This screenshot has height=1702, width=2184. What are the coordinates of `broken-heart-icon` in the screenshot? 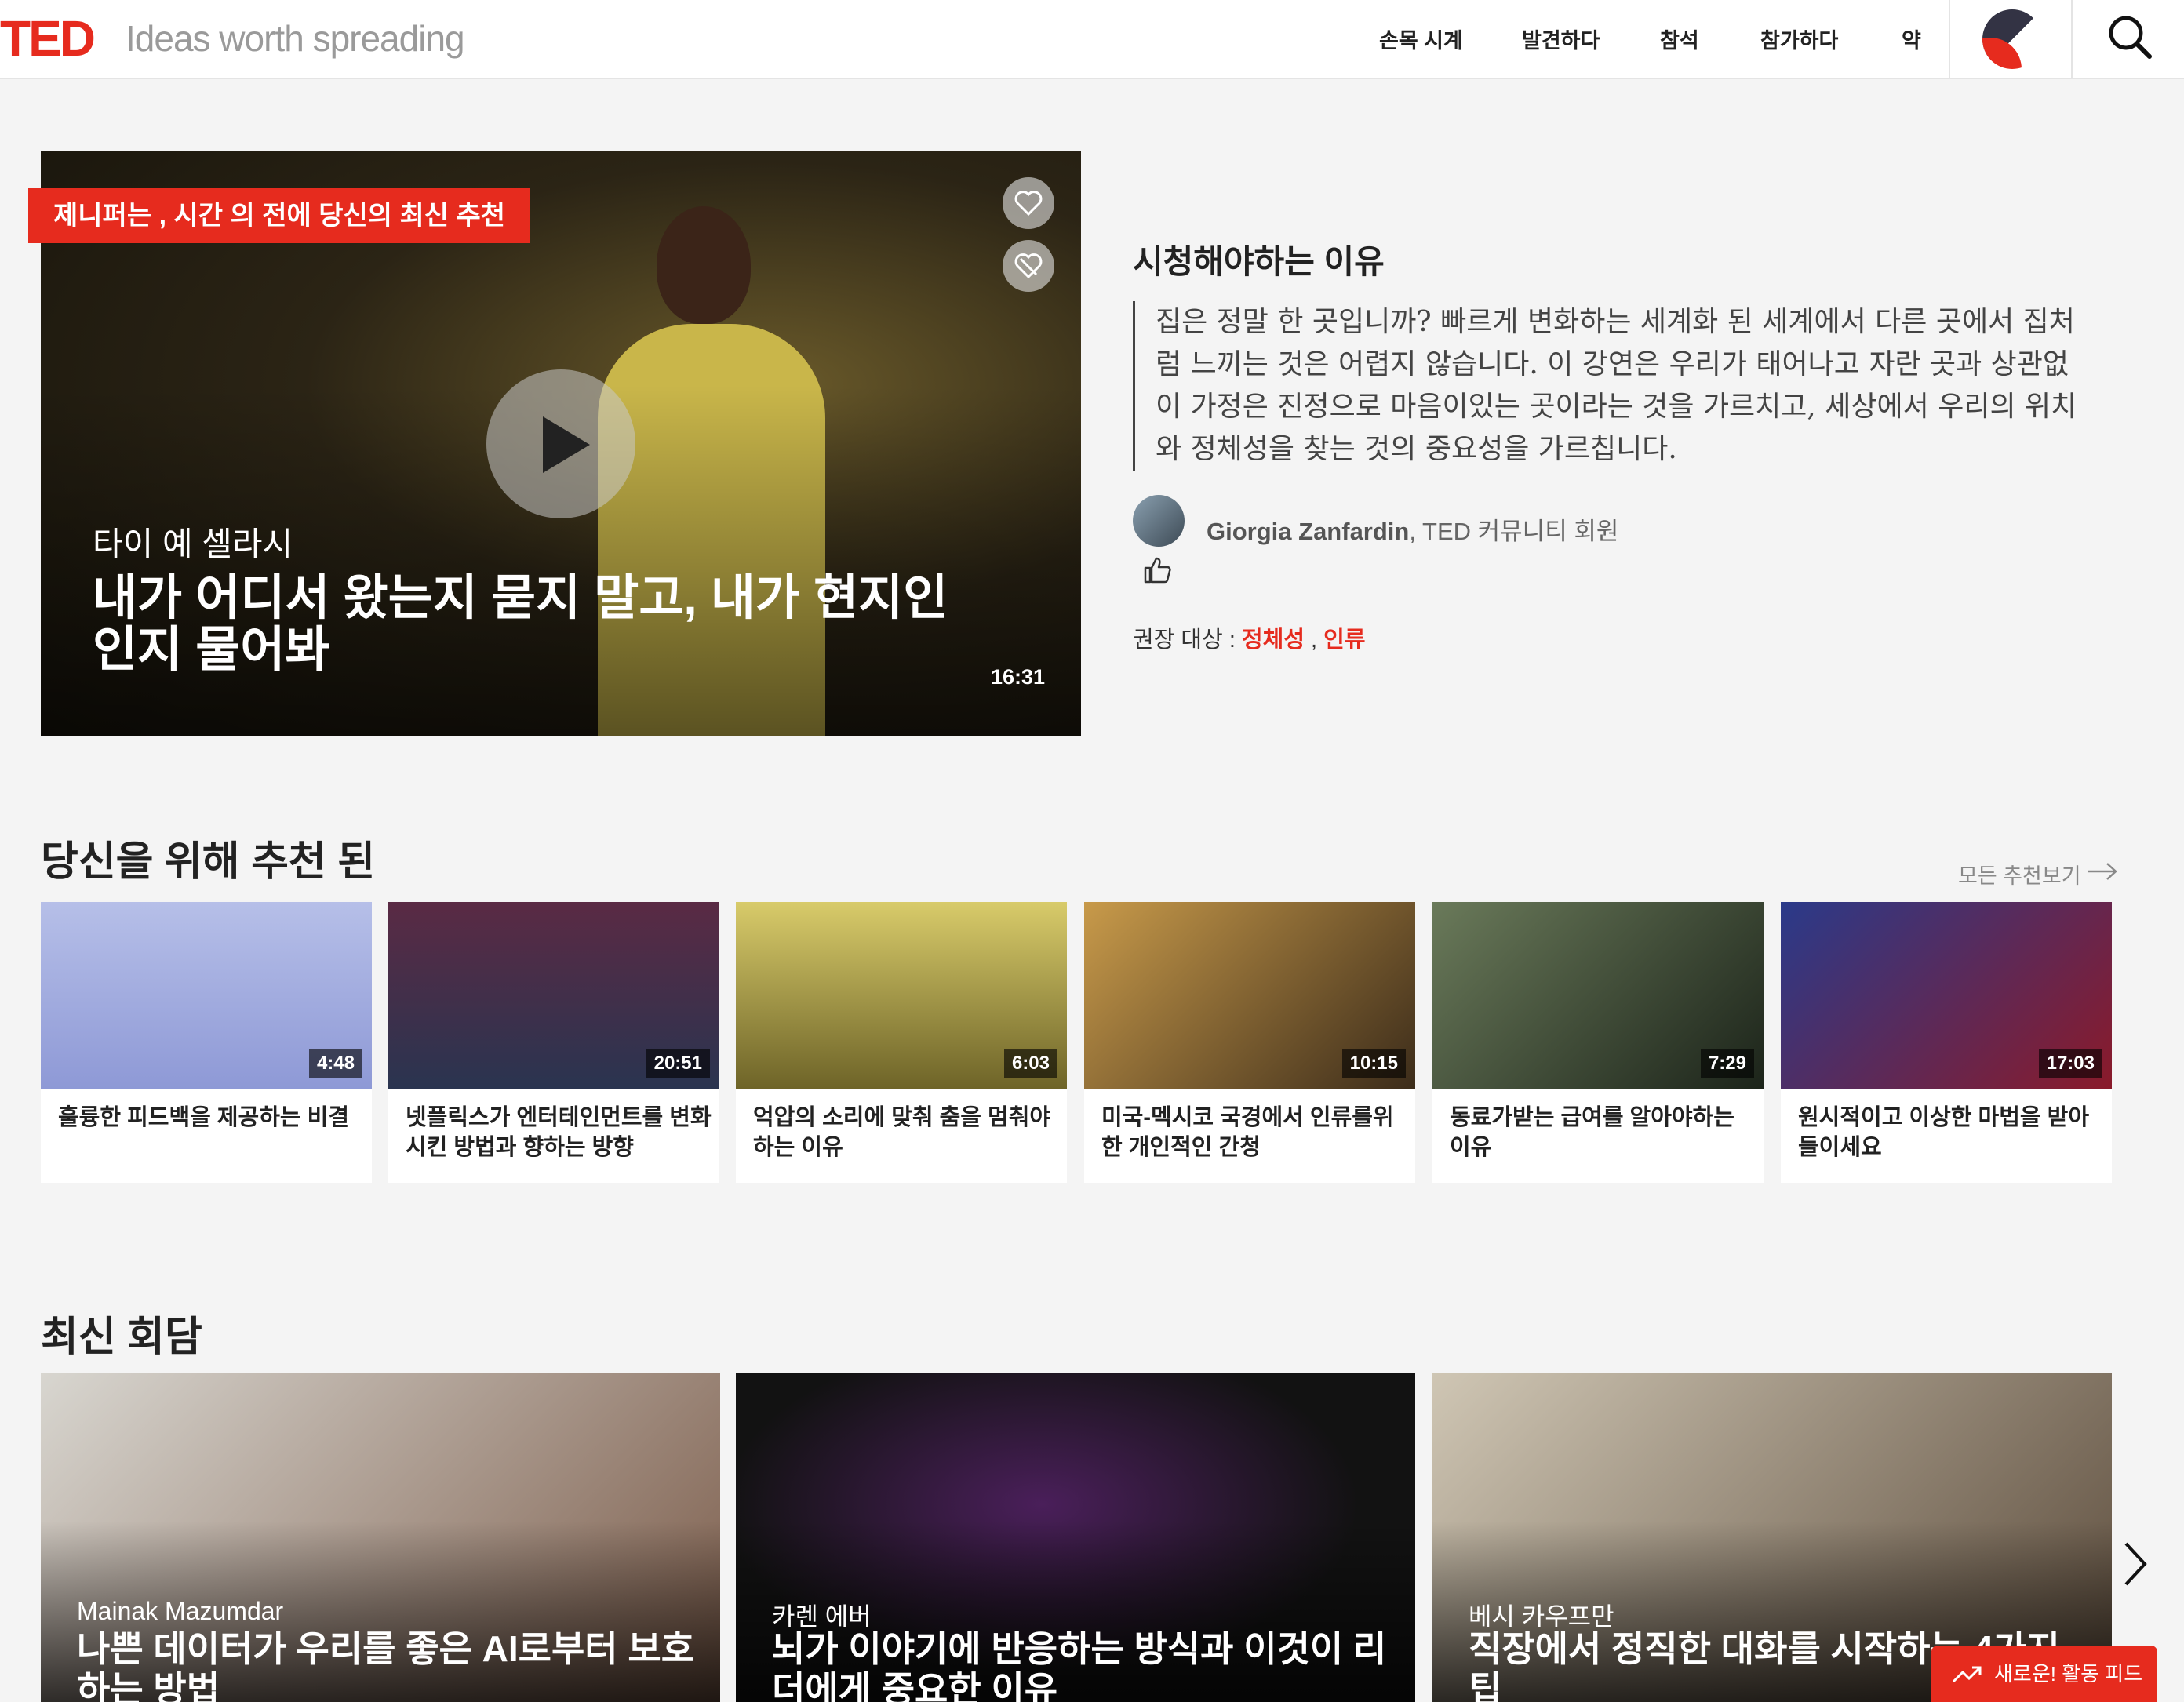 It's located at (1028, 266).